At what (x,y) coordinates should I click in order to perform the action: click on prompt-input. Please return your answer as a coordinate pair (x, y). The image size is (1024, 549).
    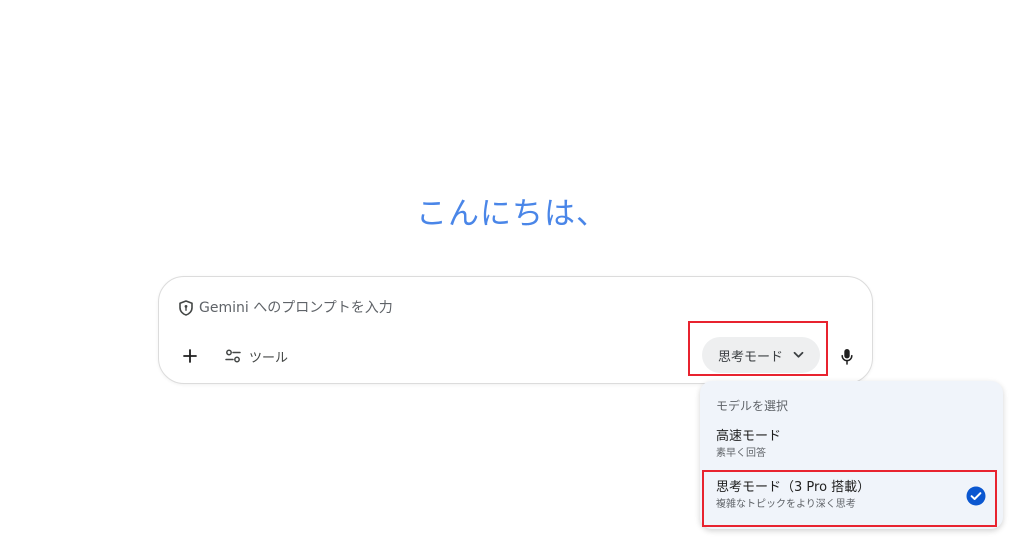
    Looking at the image, I should click on (479, 308).